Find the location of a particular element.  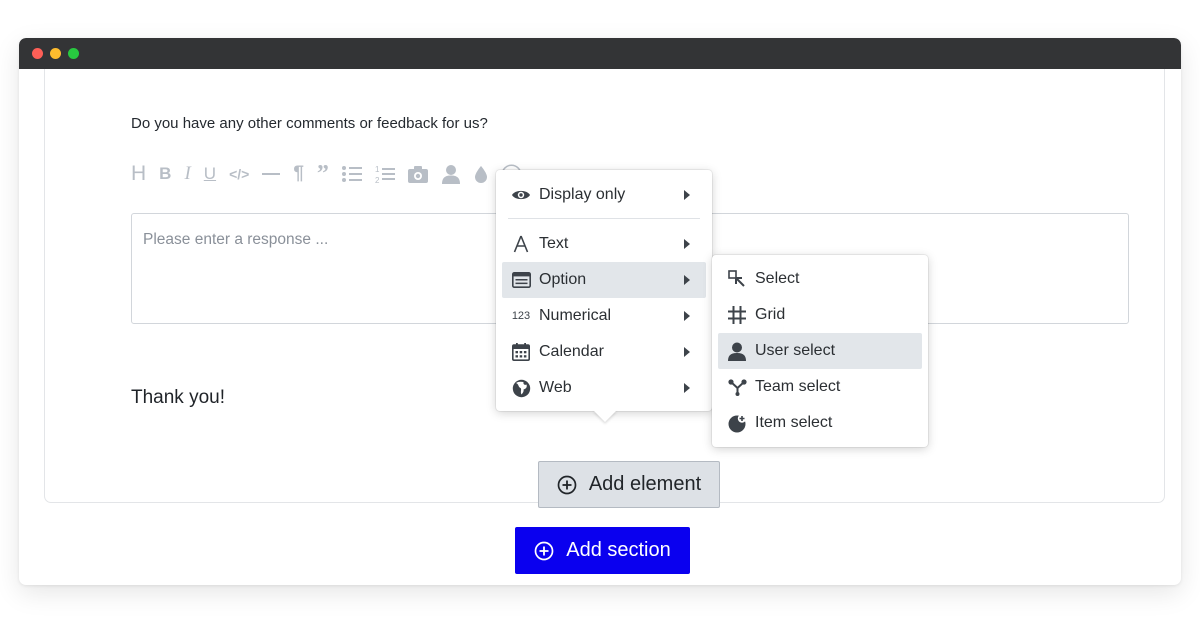

submenu-item-item-select: Item select is located at coordinates (820, 423).